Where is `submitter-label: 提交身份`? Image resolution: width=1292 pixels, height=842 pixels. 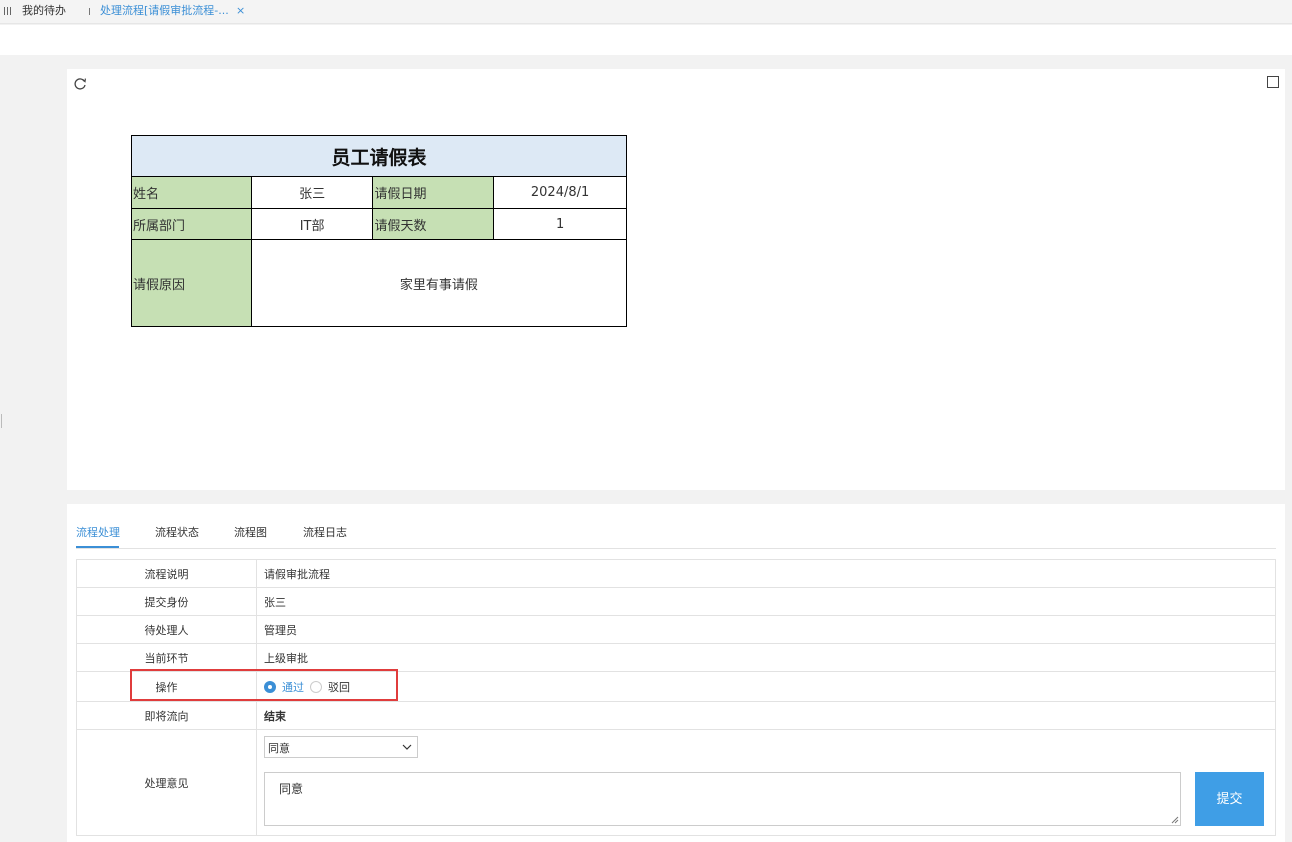
submitter-label: 提交身份 is located at coordinates (166, 601).